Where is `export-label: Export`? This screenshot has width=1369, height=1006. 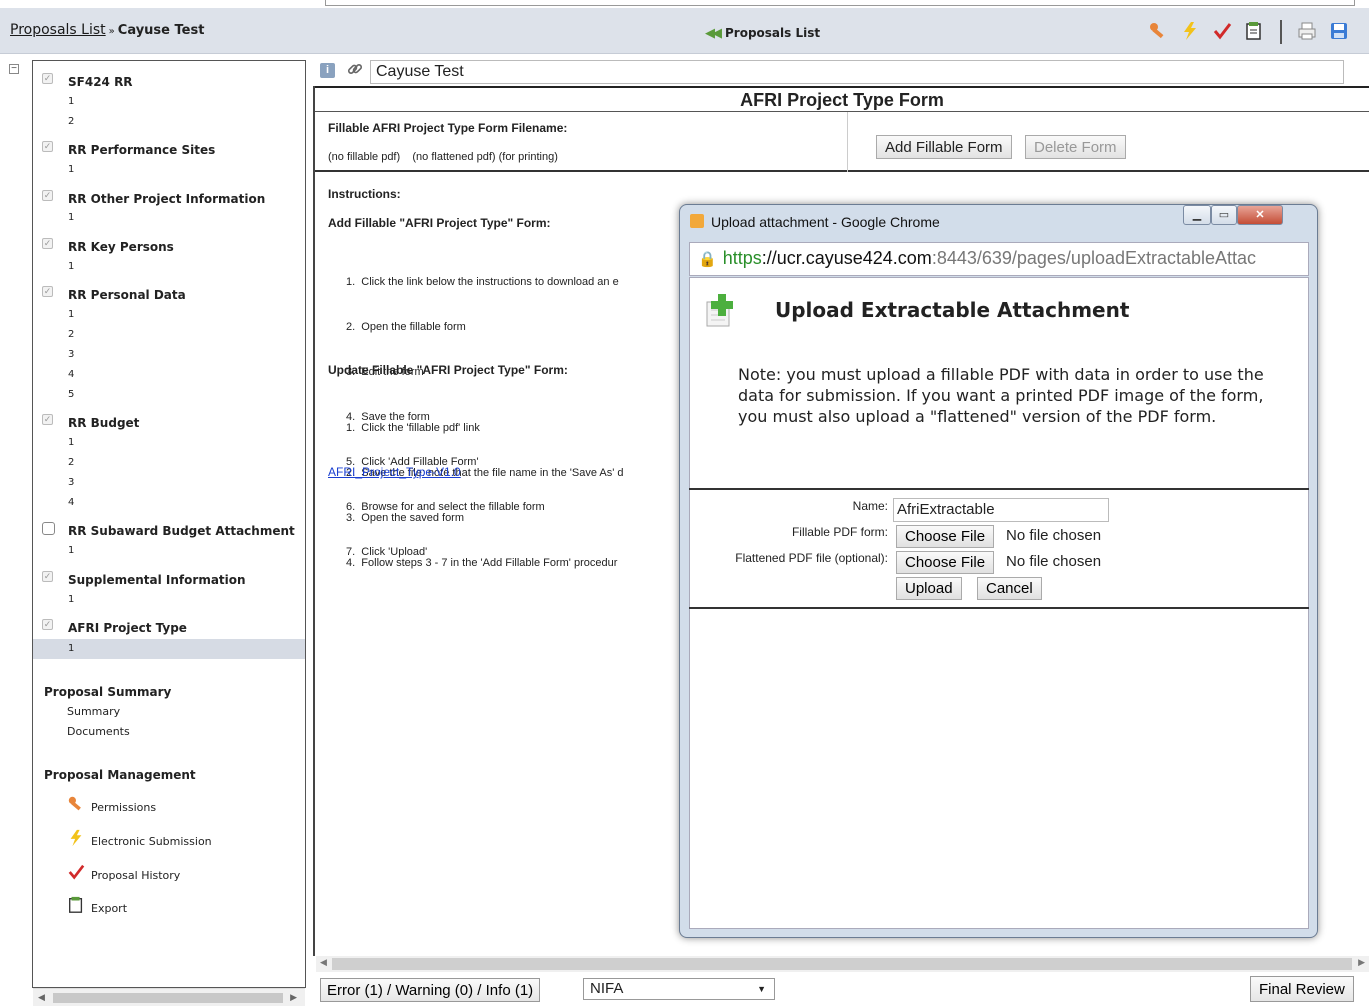
export-label: Export is located at coordinates (109, 908).